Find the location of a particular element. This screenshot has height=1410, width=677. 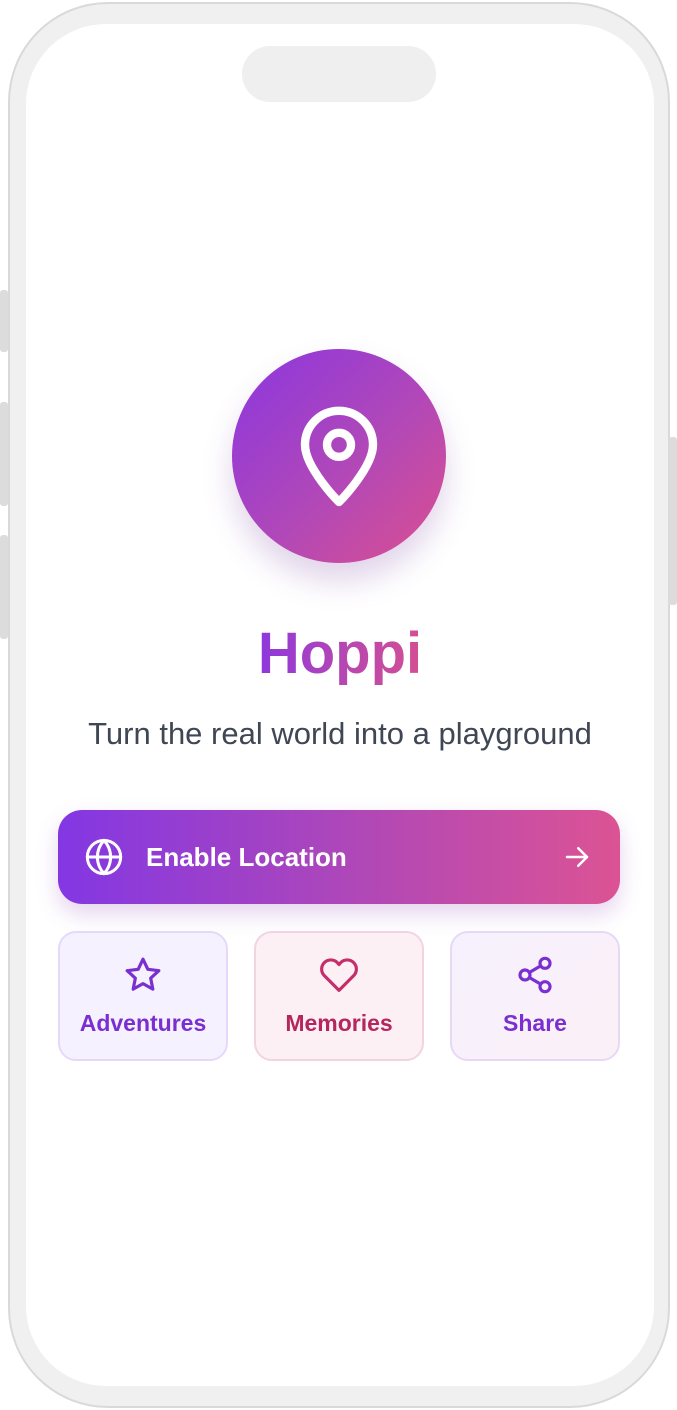

app-title: Hoppi is located at coordinates (340, 654).